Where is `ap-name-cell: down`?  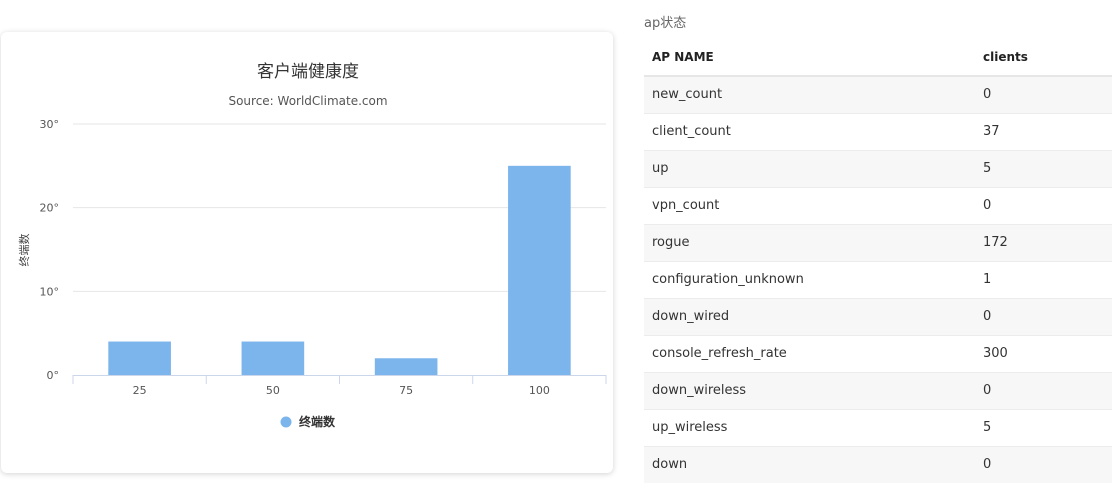 ap-name-cell: down is located at coordinates (809, 464).